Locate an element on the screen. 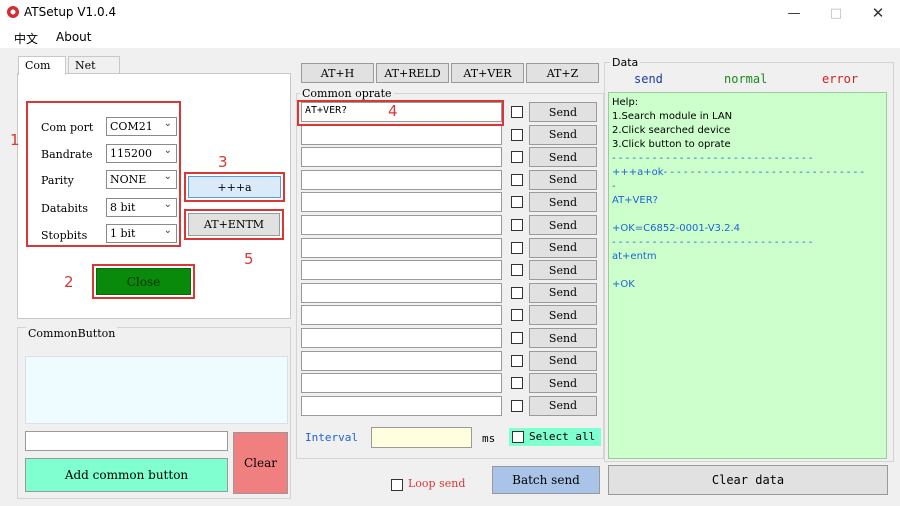 Image resolution: width=900 pixels, height=506 pixels. window-title: ATSetup V1.0.4 is located at coordinates (70, 12).